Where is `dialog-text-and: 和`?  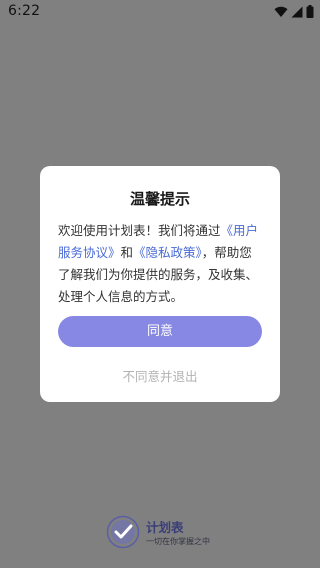
dialog-text-and: 和 is located at coordinates (127, 252).